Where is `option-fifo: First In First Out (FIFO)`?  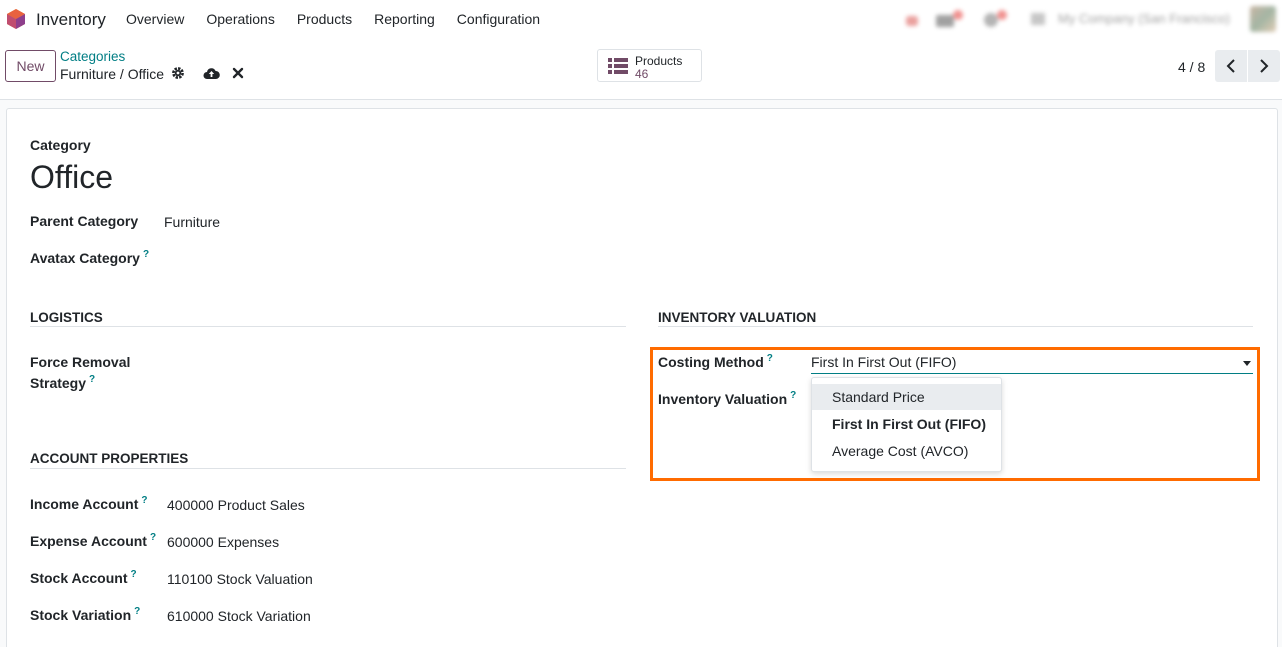 option-fifo: First In First Out (FIFO) is located at coordinates (906, 424).